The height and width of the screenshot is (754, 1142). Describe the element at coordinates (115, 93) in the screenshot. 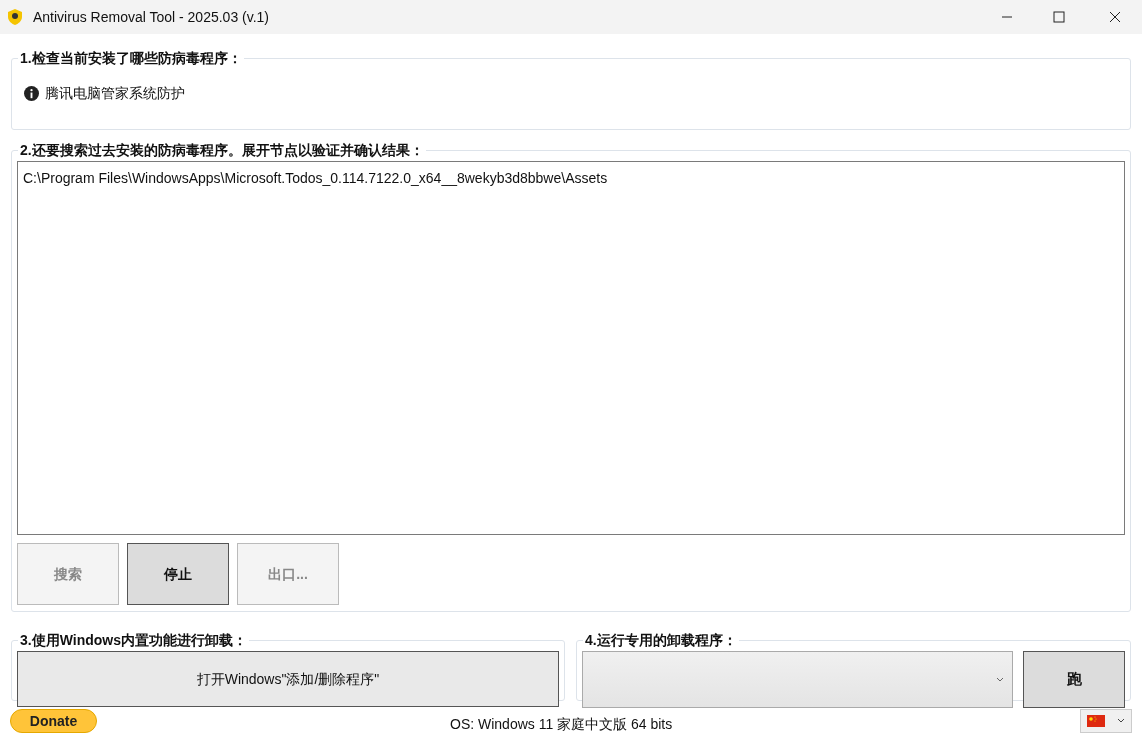

I see `antivirus-item: 腾讯电脑管家系统防护` at that location.